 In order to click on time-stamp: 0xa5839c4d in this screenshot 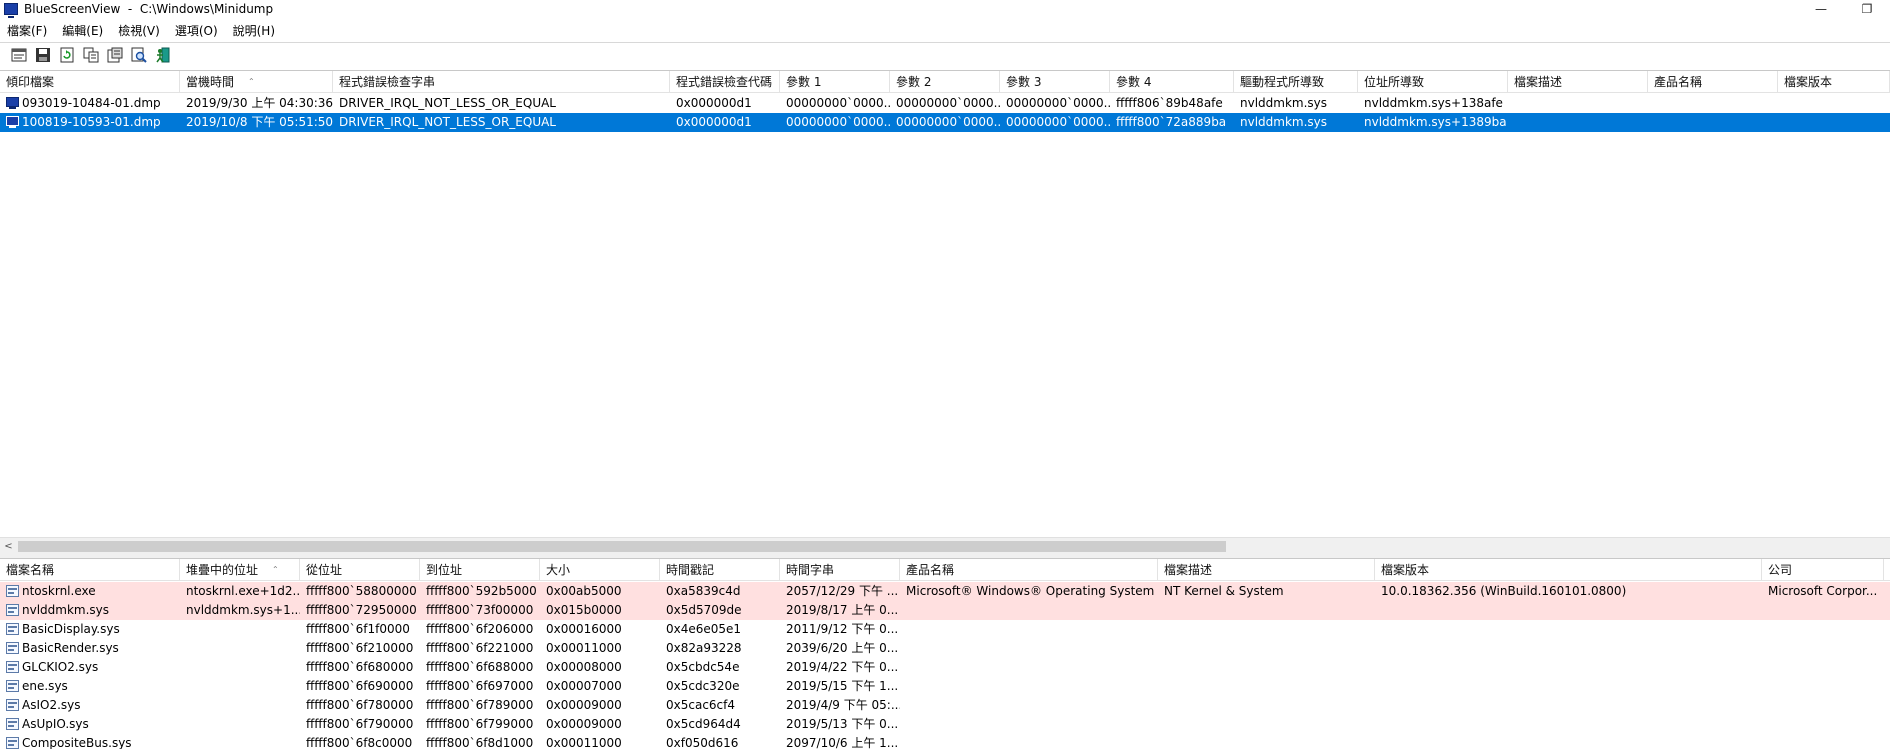, I will do `click(703, 591)`.